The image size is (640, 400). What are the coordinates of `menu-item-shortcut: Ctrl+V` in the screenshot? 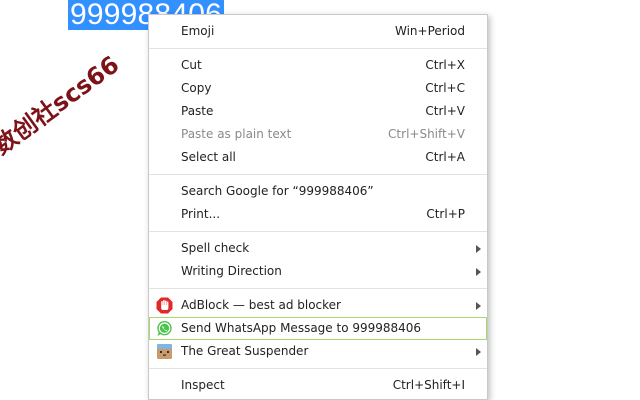 It's located at (445, 111).